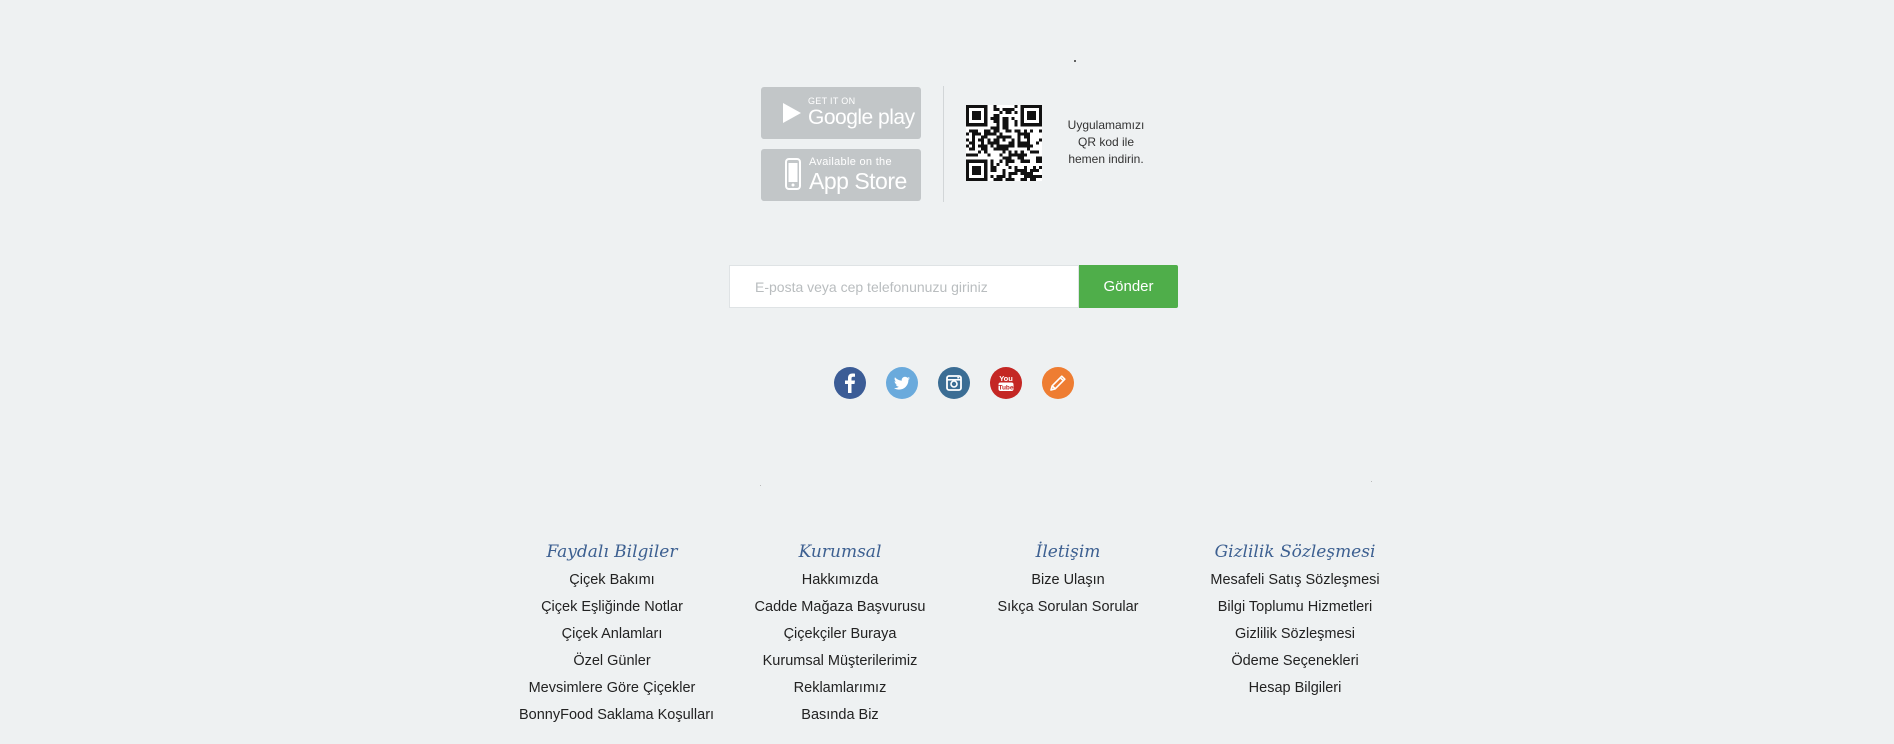  Describe the element at coordinates (793, 176) in the screenshot. I see `phone-icon` at that location.